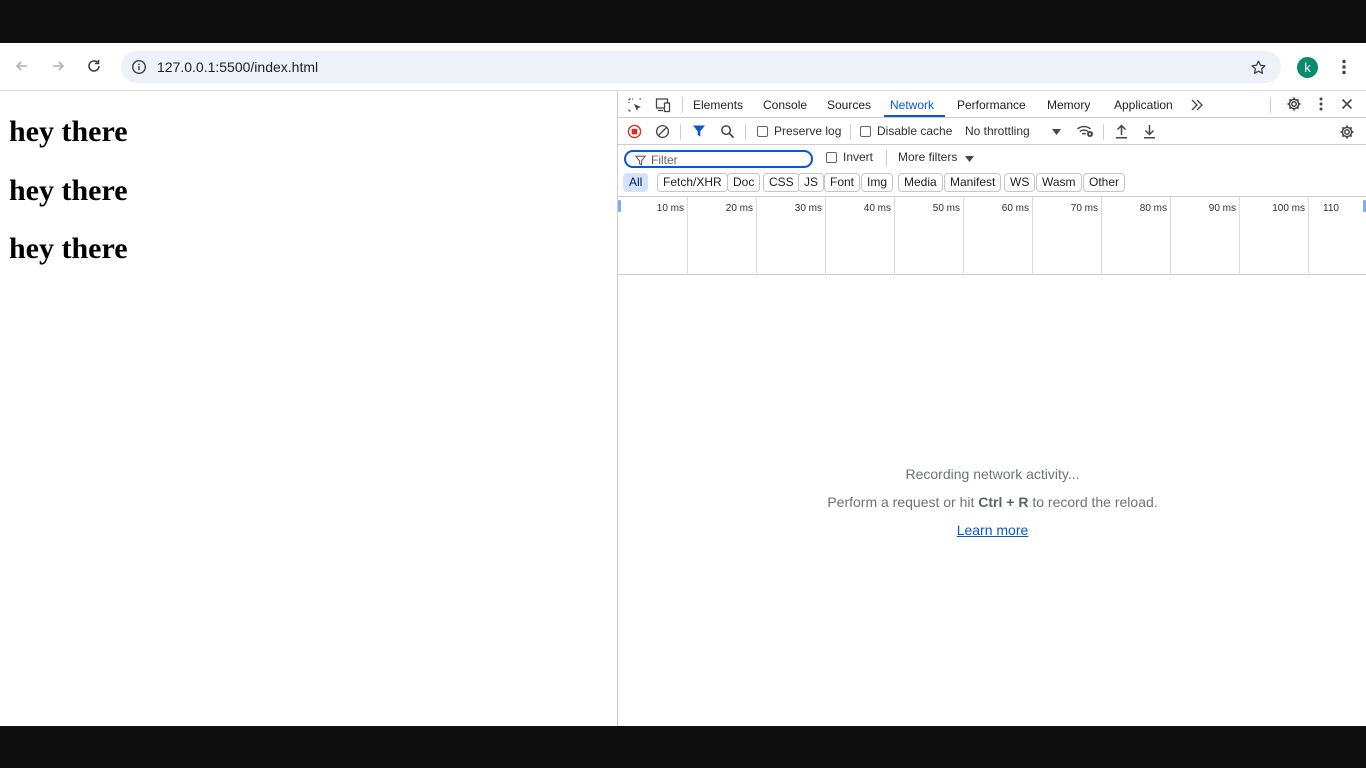 This screenshot has width=1366, height=768. I want to click on filter-row: Filter Invert More filters, so click(992, 158).